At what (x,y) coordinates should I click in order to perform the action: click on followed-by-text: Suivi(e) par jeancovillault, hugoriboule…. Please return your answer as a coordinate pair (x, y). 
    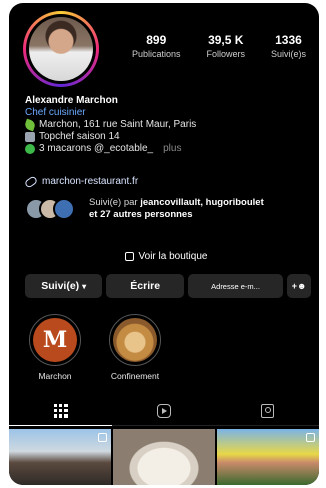
    Looking at the image, I should click on (176, 208).